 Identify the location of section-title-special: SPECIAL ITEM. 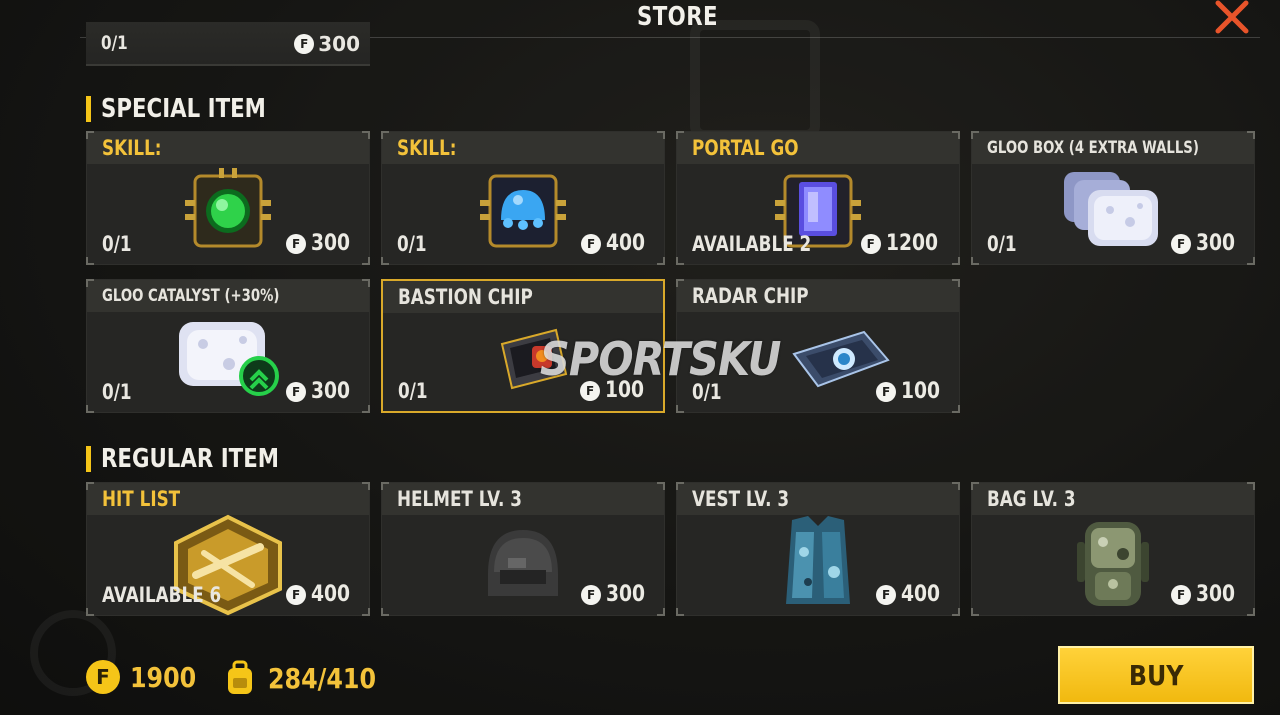
(194, 109).